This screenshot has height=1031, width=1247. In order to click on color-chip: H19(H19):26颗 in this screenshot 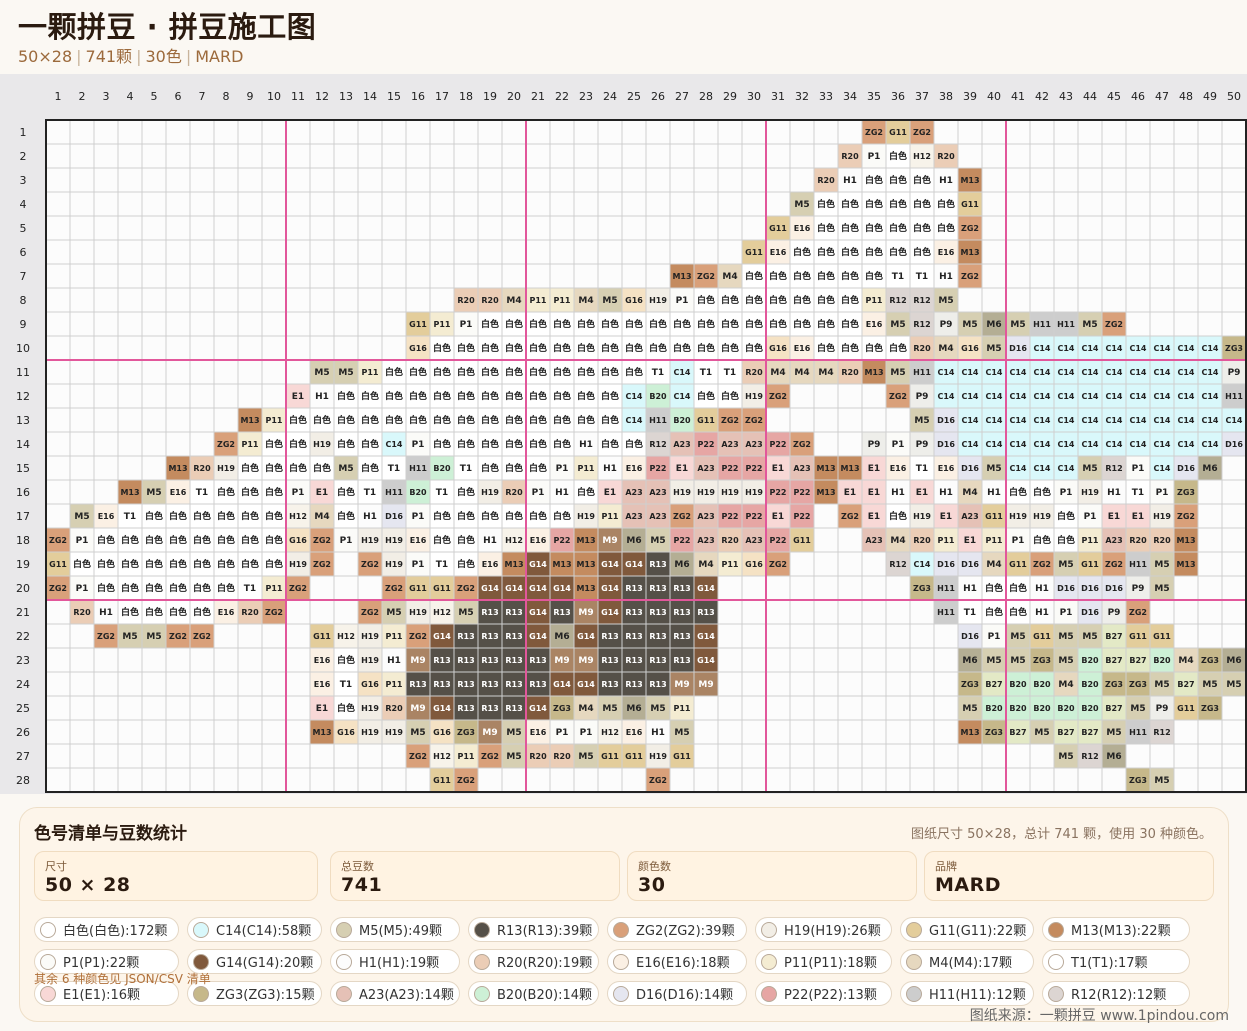, I will do `click(823, 929)`.